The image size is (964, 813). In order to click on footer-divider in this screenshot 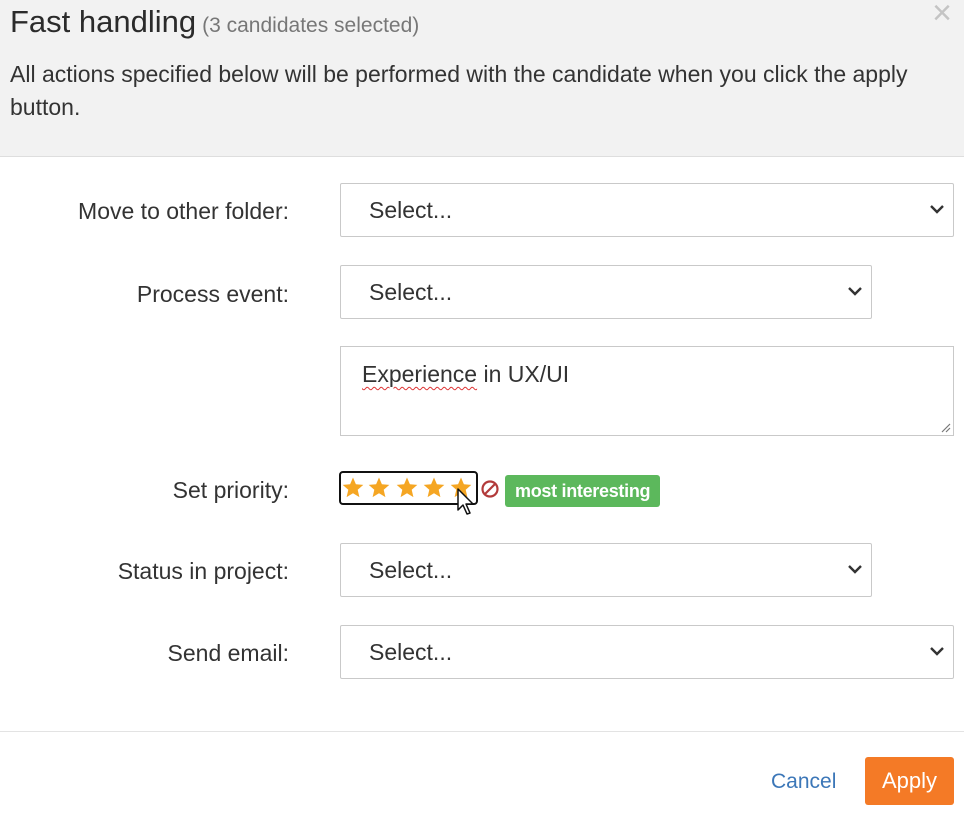, I will do `click(482, 731)`.